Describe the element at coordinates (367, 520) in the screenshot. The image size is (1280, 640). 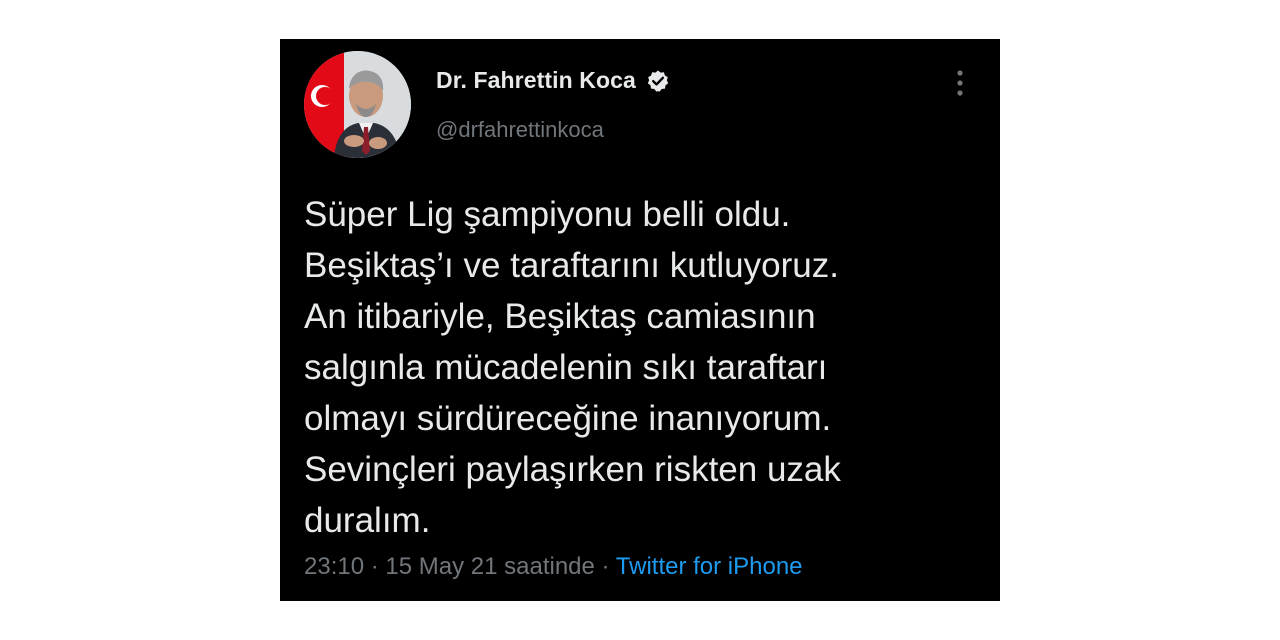
I see `tweet-text-line: duralım.` at that location.